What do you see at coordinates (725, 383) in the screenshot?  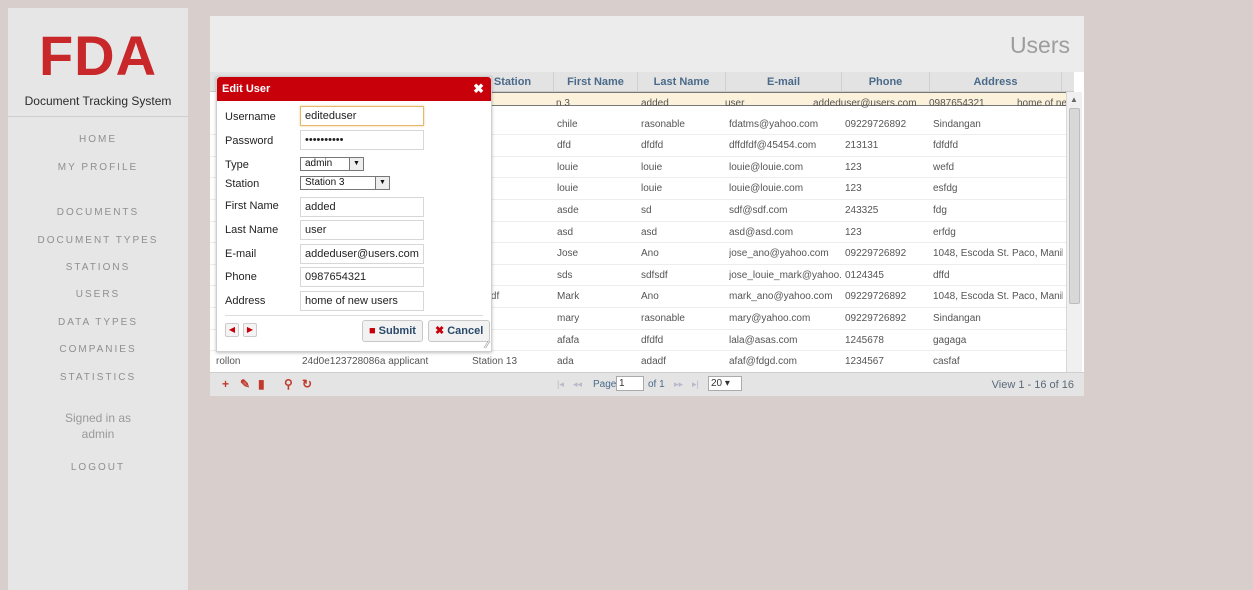 I see `rows-per-page-select: 20 ▾` at bounding box center [725, 383].